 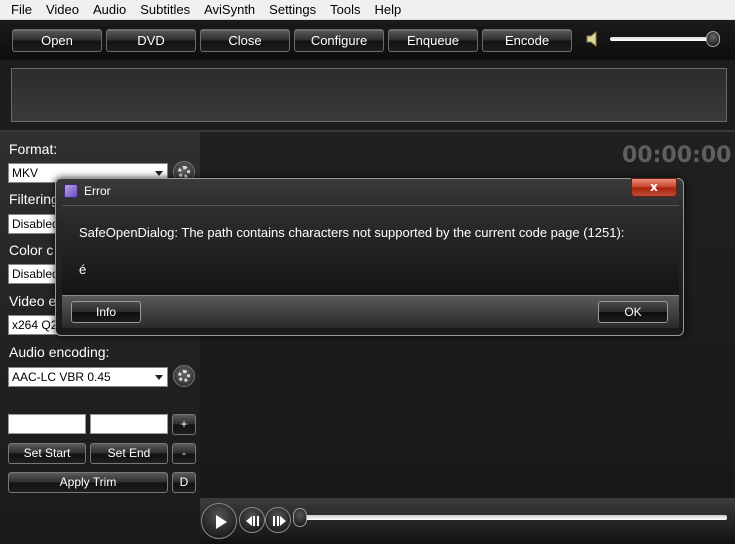 What do you see at coordinates (712, 39) in the screenshot?
I see `volume-slider-handle` at bounding box center [712, 39].